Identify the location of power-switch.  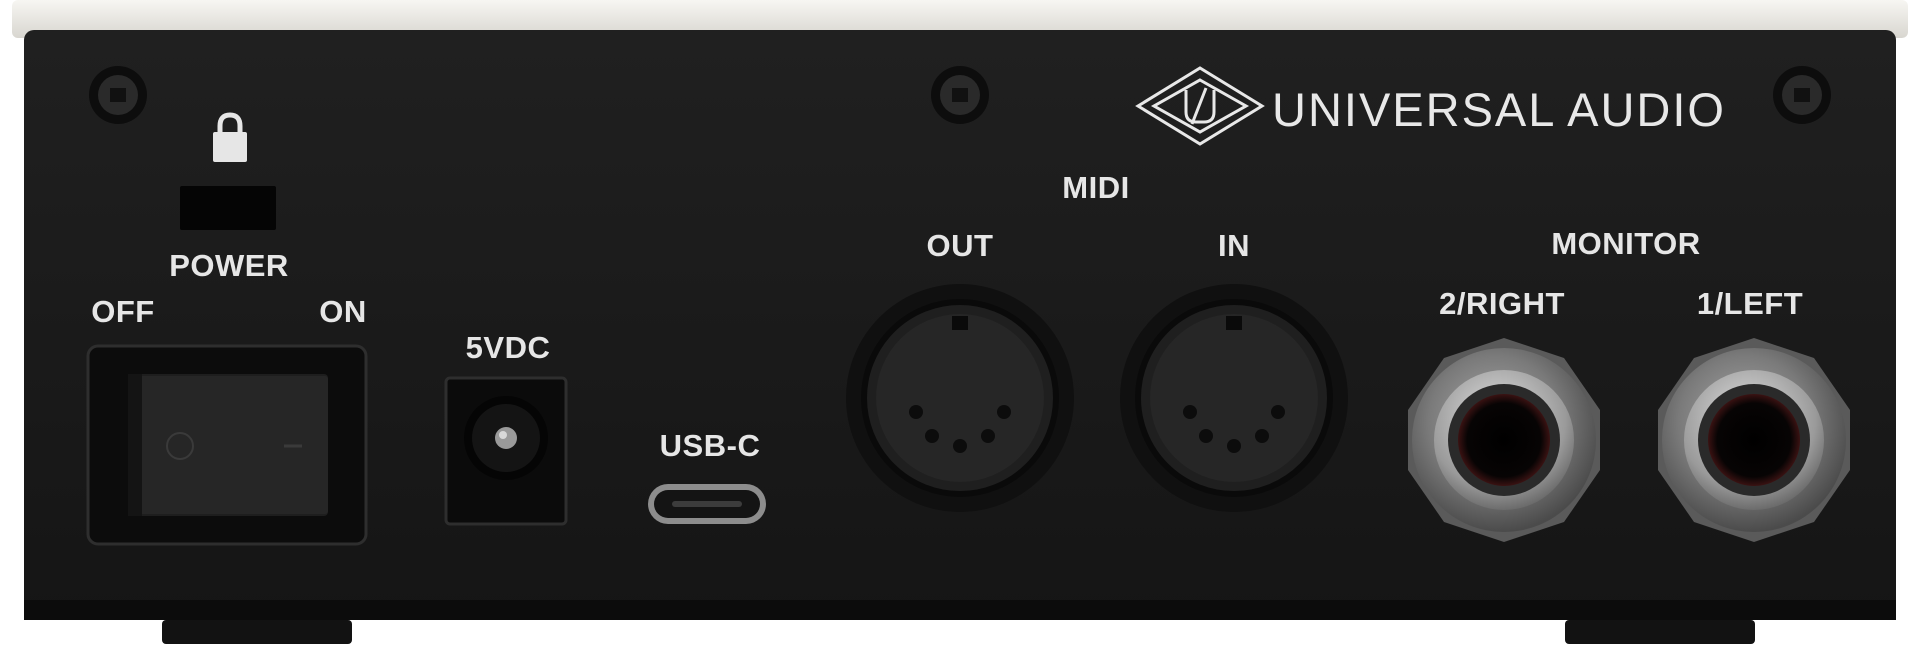
(227, 445).